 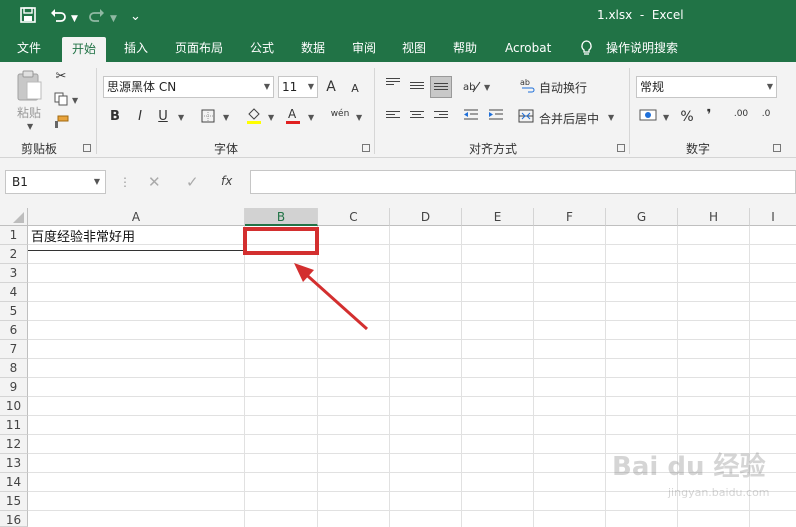 I want to click on clipboard-launcher-icon, so click(x=87, y=148).